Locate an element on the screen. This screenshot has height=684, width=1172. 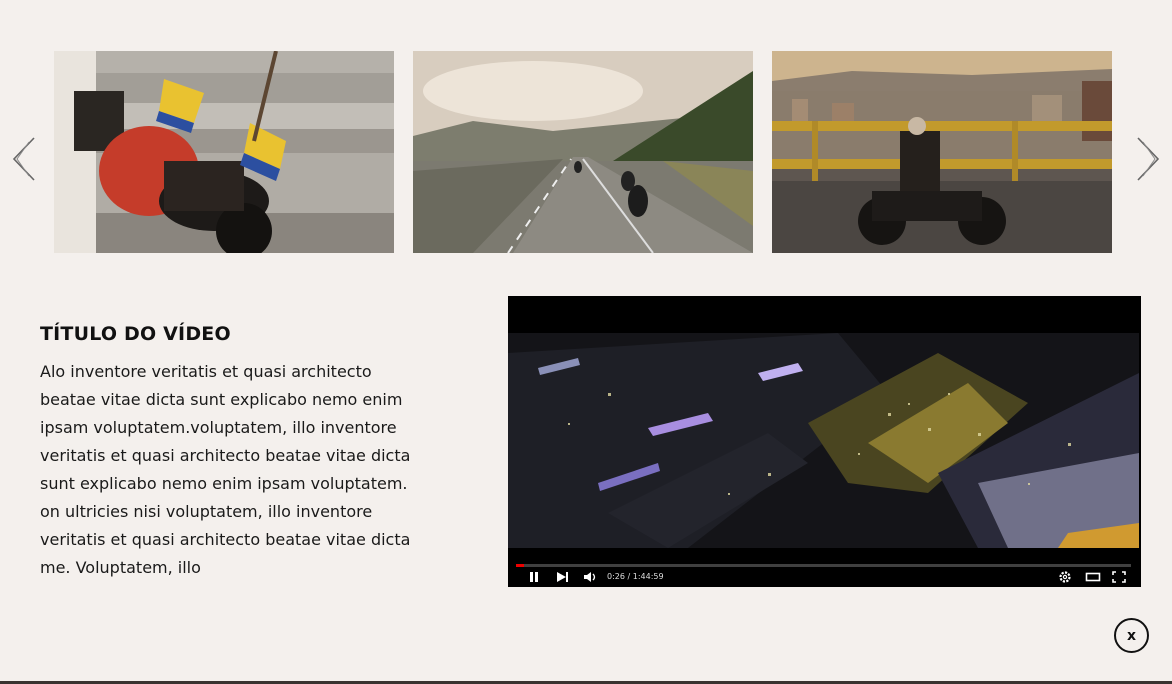
settings-icon is located at coordinates (1065, 577).